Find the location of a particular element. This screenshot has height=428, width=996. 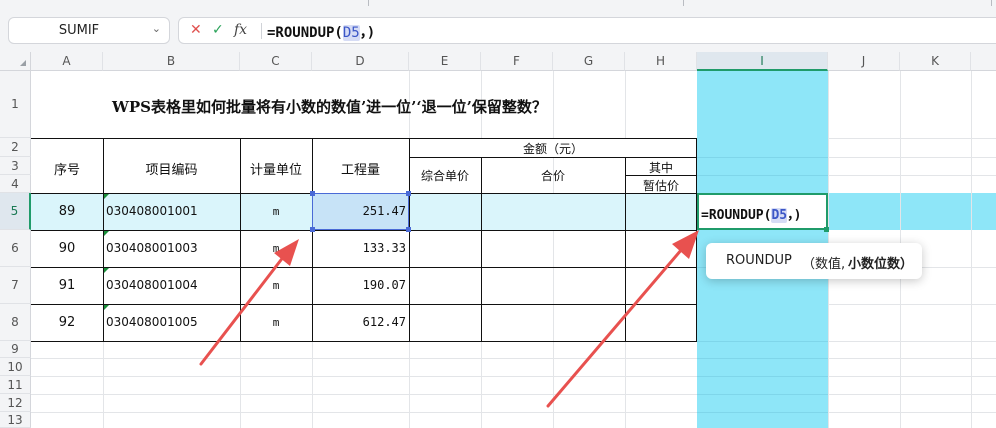

row-header-13: 13 is located at coordinates (15, 420).